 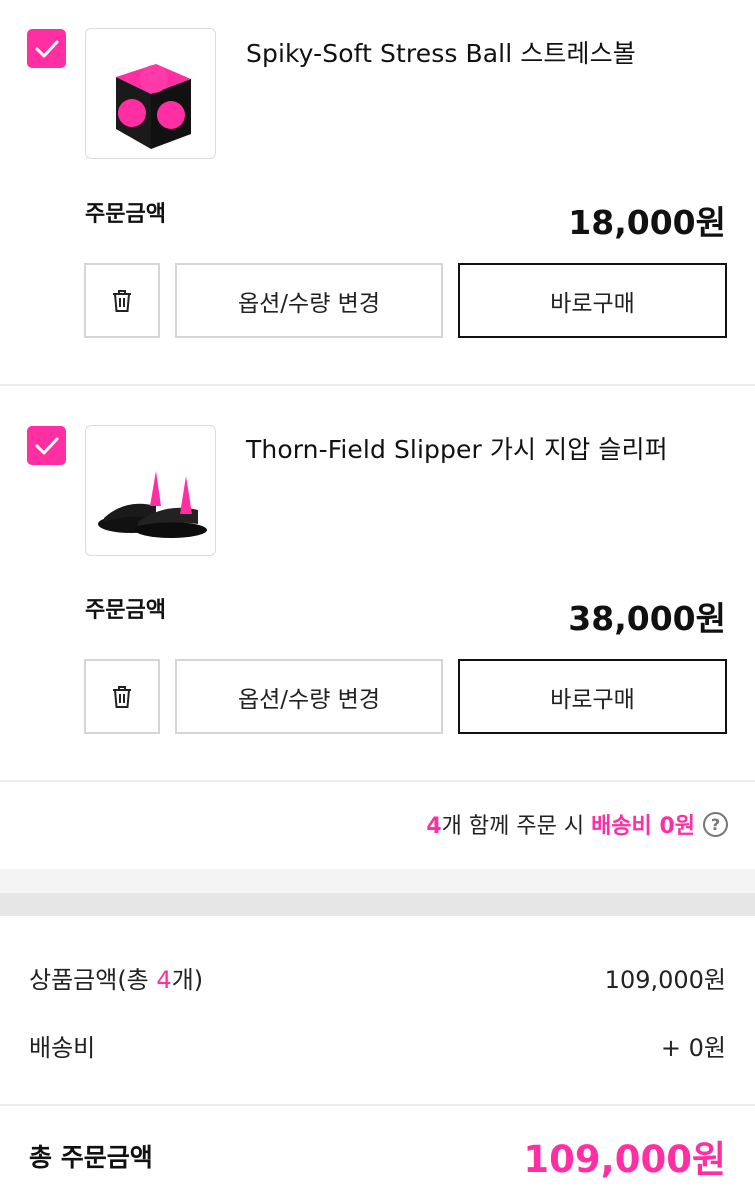 What do you see at coordinates (377, 977) in the screenshot?
I see `products-amount-row: 상품금액(총 4개) 109,000원` at bounding box center [377, 977].